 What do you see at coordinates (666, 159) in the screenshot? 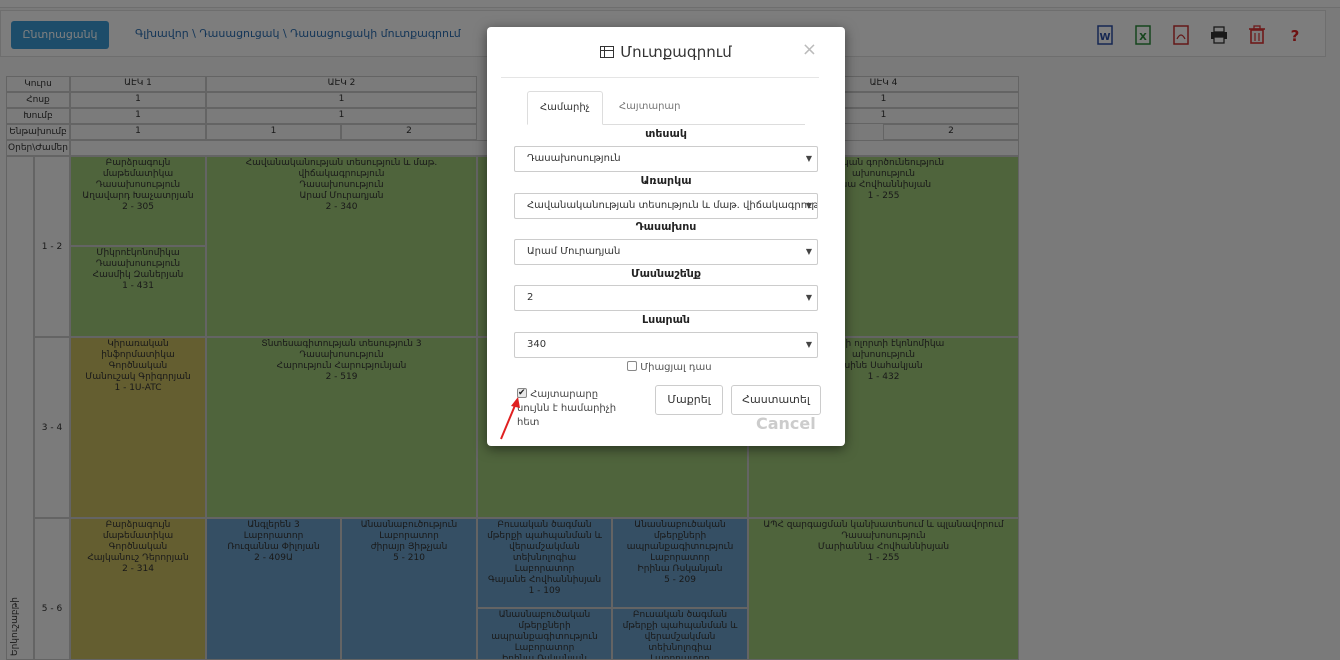
I see `type-select: Դասախոսություն ▼` at bounding box center [666, 159].